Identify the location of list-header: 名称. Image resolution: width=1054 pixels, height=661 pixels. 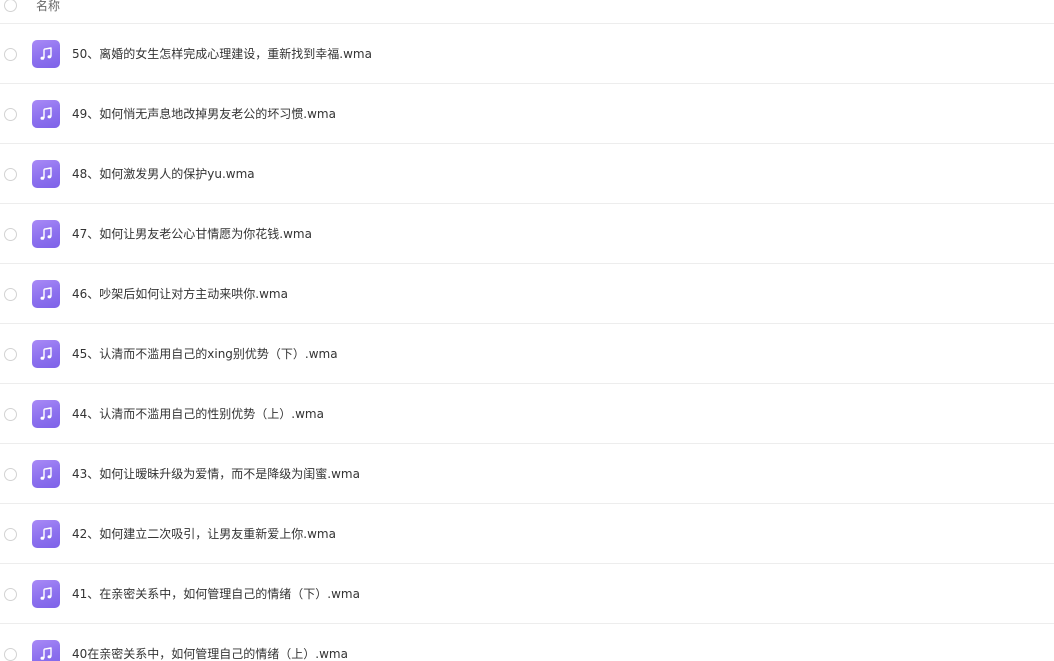
(527, 12).